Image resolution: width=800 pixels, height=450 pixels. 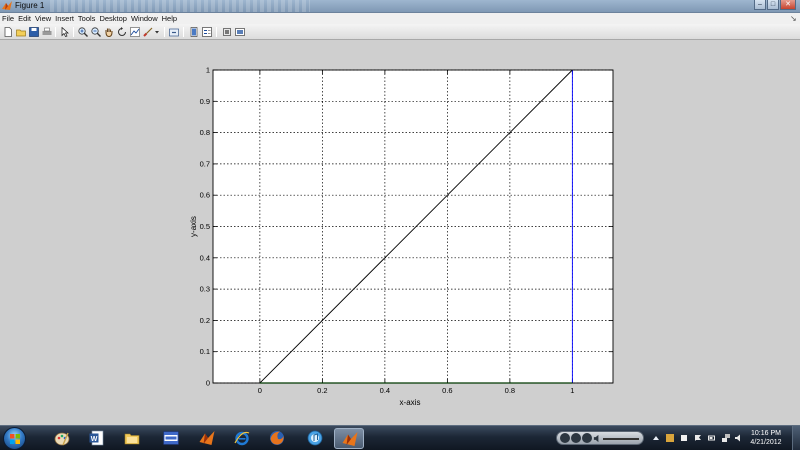 I want to click on itunes-icon, so click(x=315, y=438).